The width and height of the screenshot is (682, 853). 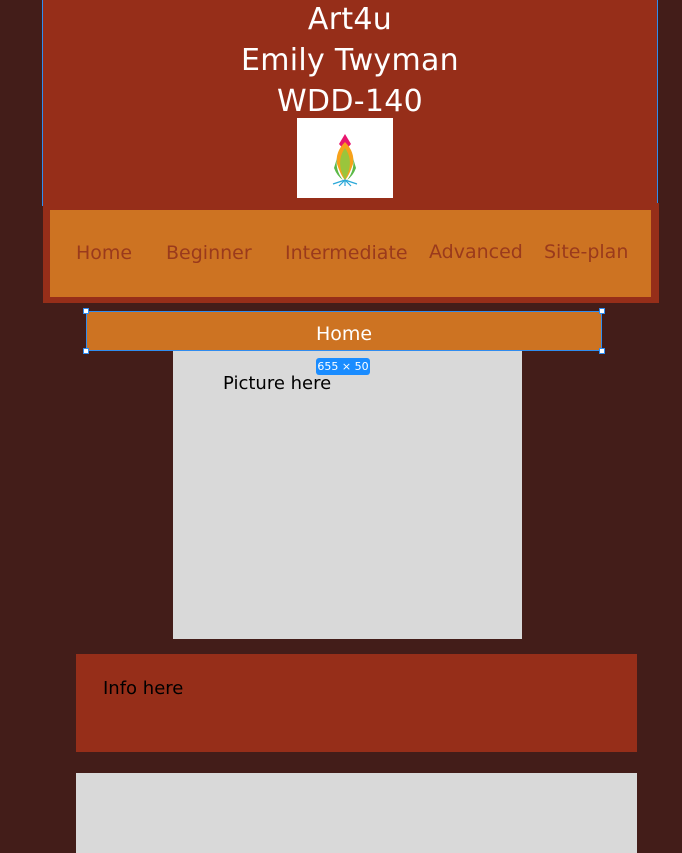 What do you see at coordinates (350, 101) in the screenshot?
I see `course-code: WDD-140` at bounding box center [350, 101].